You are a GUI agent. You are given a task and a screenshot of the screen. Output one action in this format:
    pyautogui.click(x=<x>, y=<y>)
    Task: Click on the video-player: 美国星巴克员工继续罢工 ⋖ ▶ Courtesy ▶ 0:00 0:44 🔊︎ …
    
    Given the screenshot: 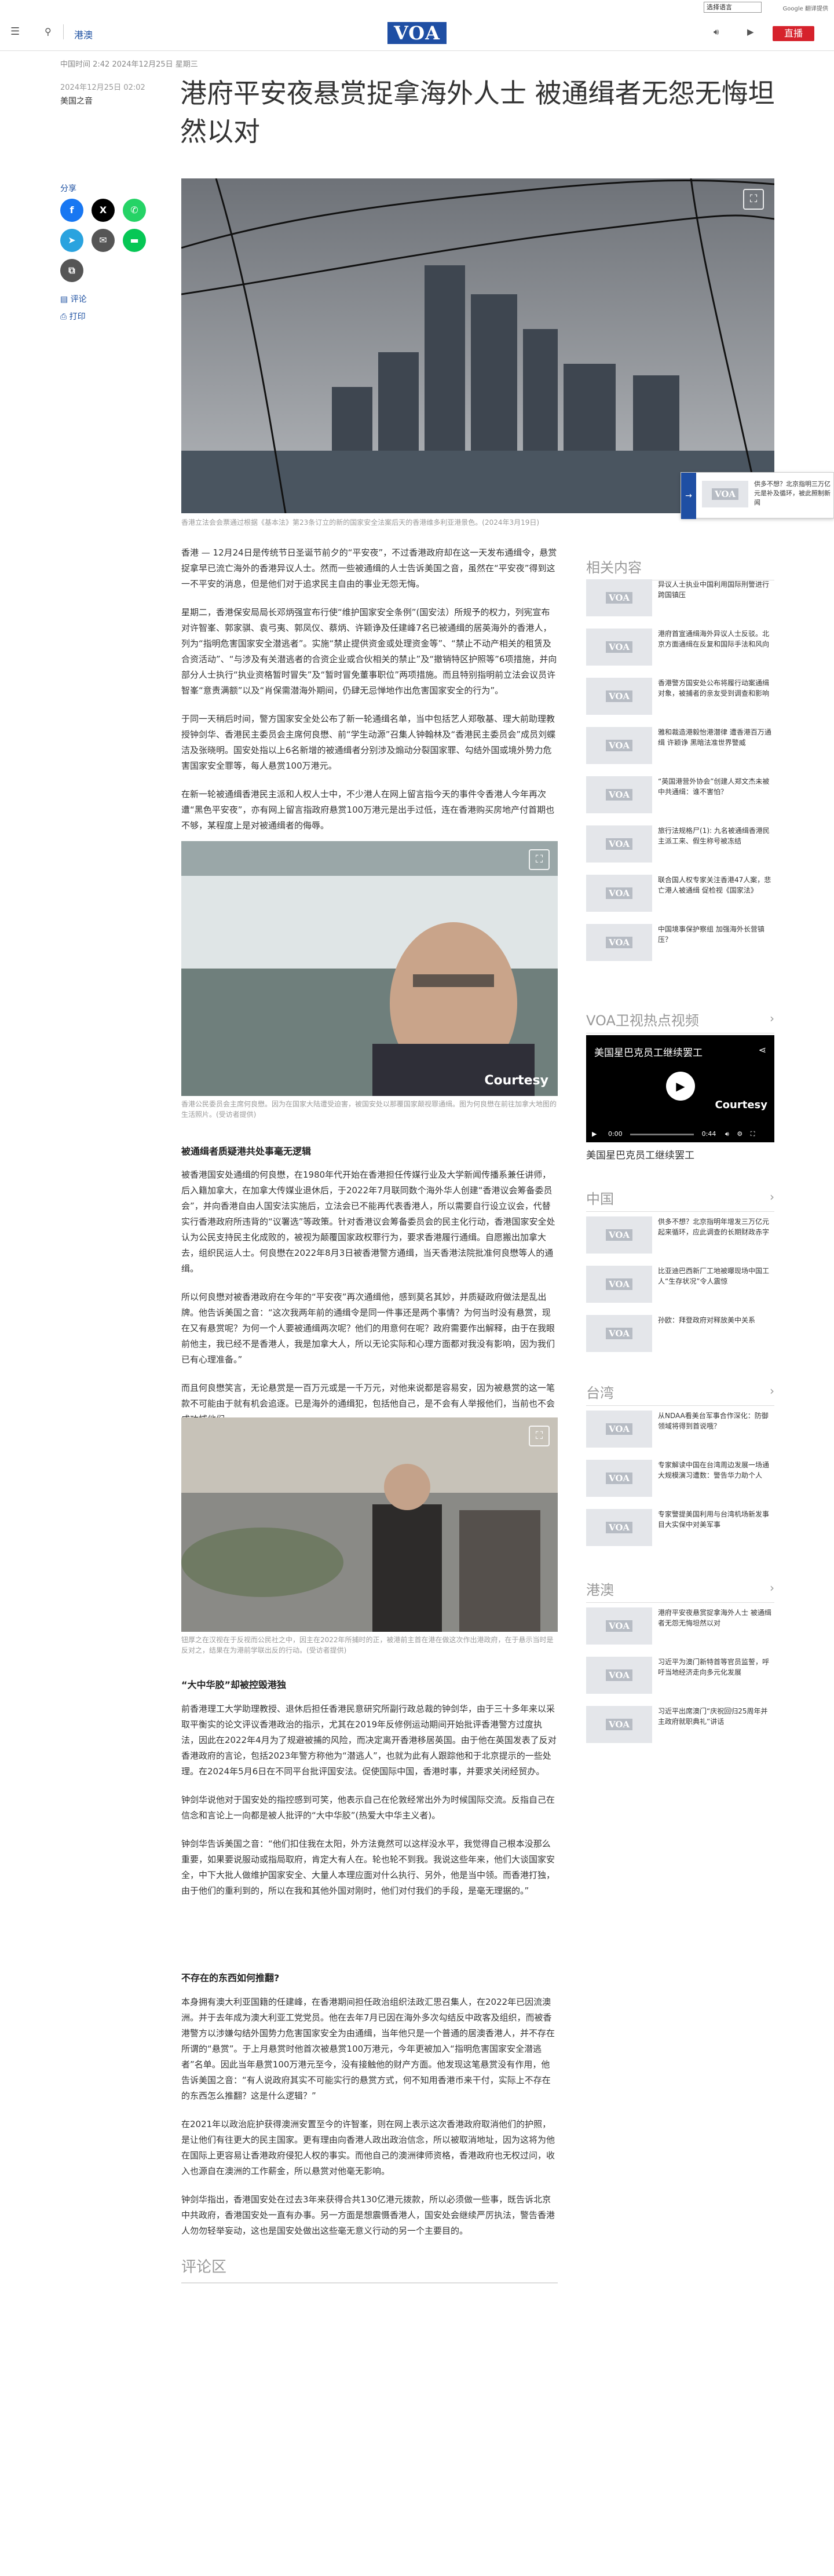 What is the action you would take?
    pyautogui.click(x=680, y=1088)
    